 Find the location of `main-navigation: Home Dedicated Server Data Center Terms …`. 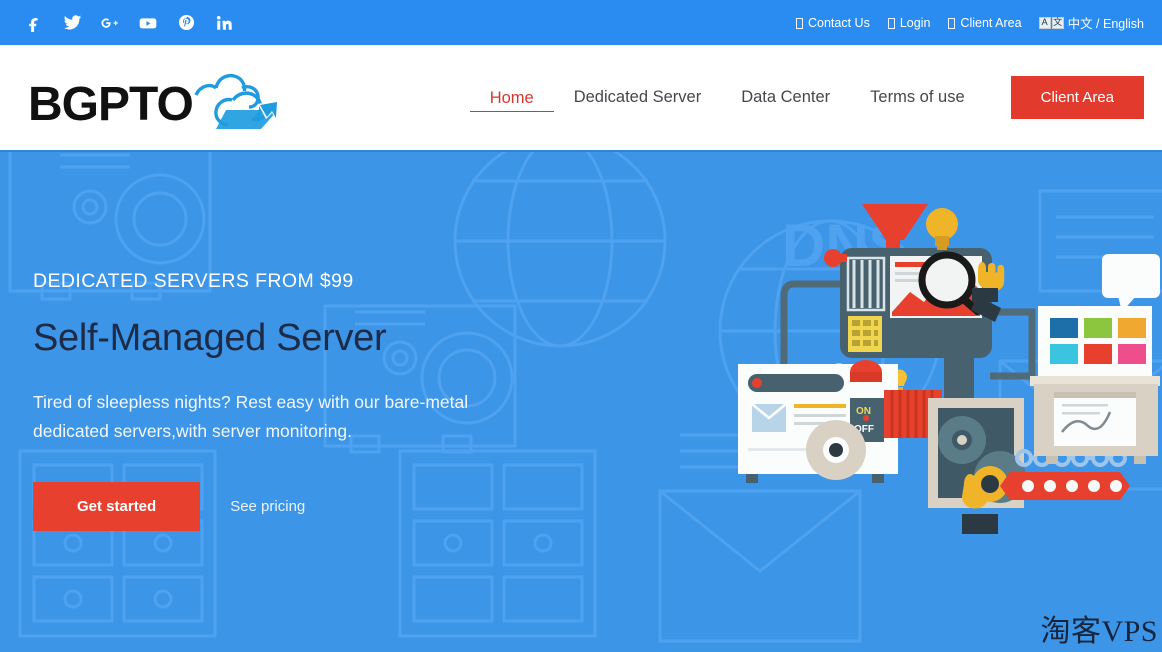

main-navigation: Home Dedicated Server Data Center Terms … is located at coordinates (806, 97).